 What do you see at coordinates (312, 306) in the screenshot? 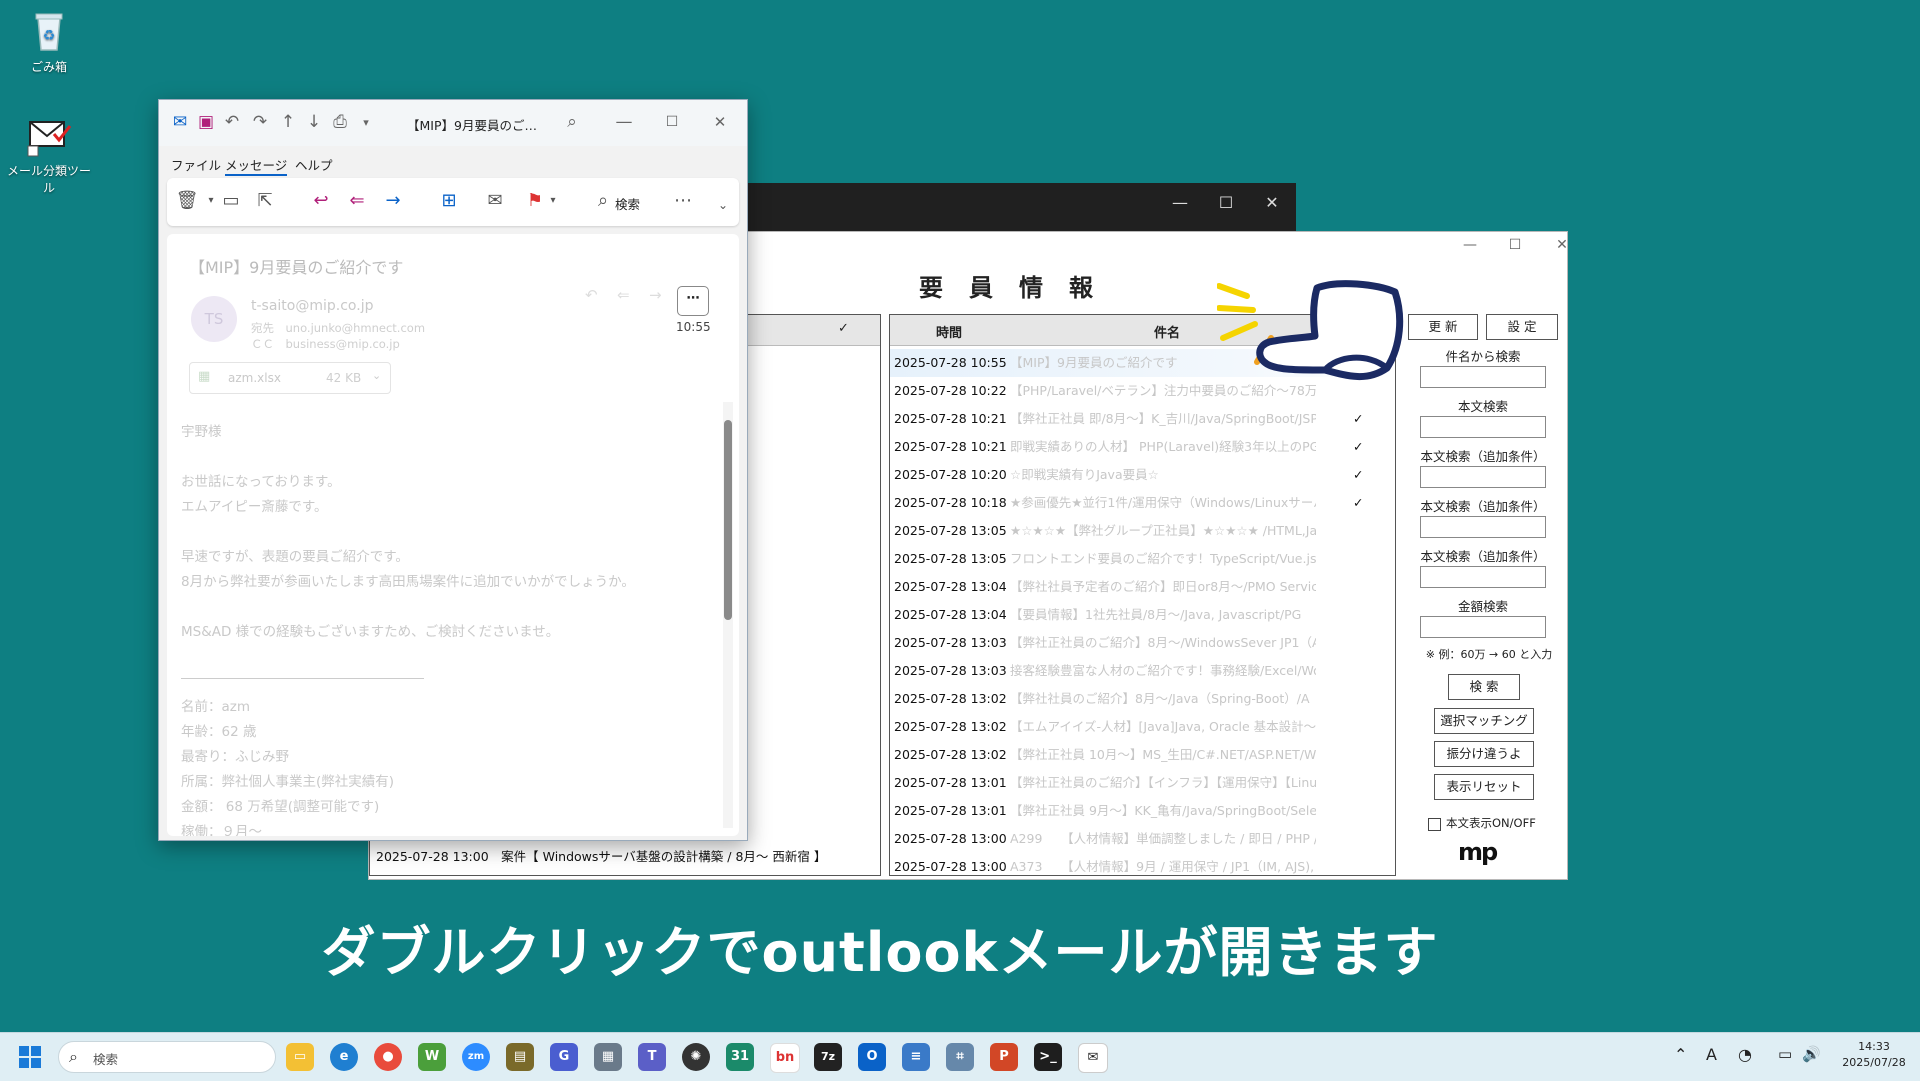
I see `sender-address: t-saito@mip.co.jp` at bounding box center [312, 306].